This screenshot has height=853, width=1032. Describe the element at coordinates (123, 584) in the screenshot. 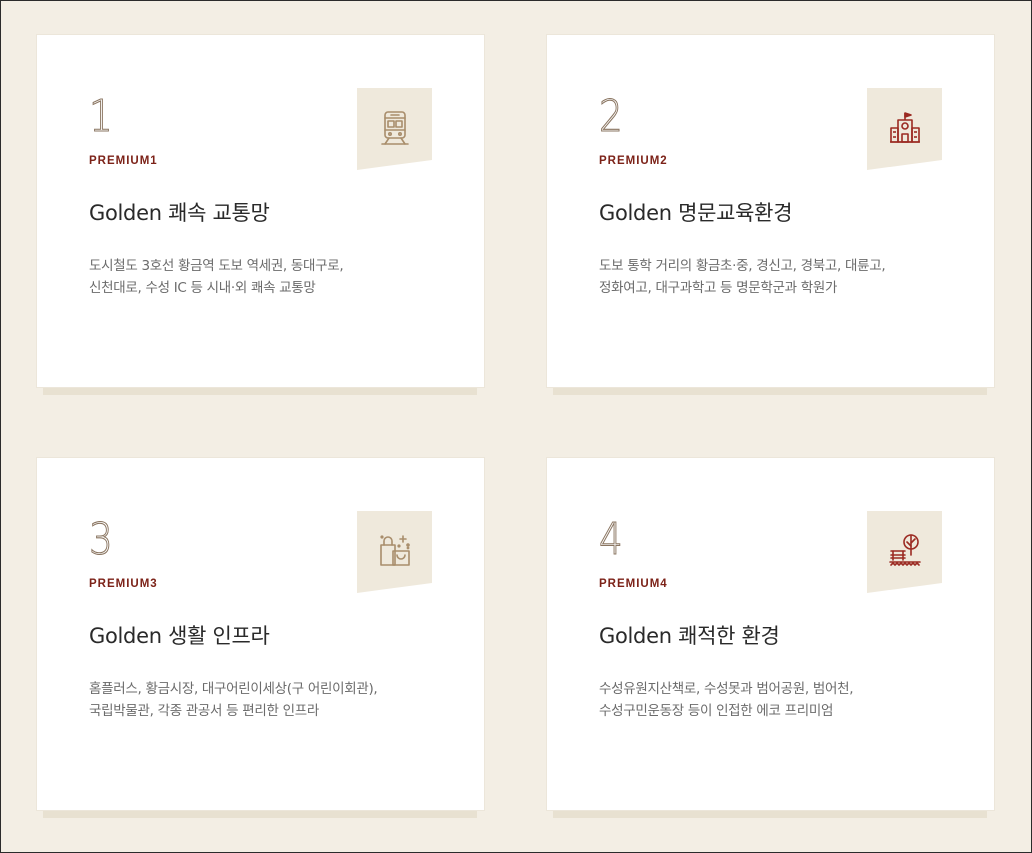

I see `card-tag: PREMIUM3` at that location.